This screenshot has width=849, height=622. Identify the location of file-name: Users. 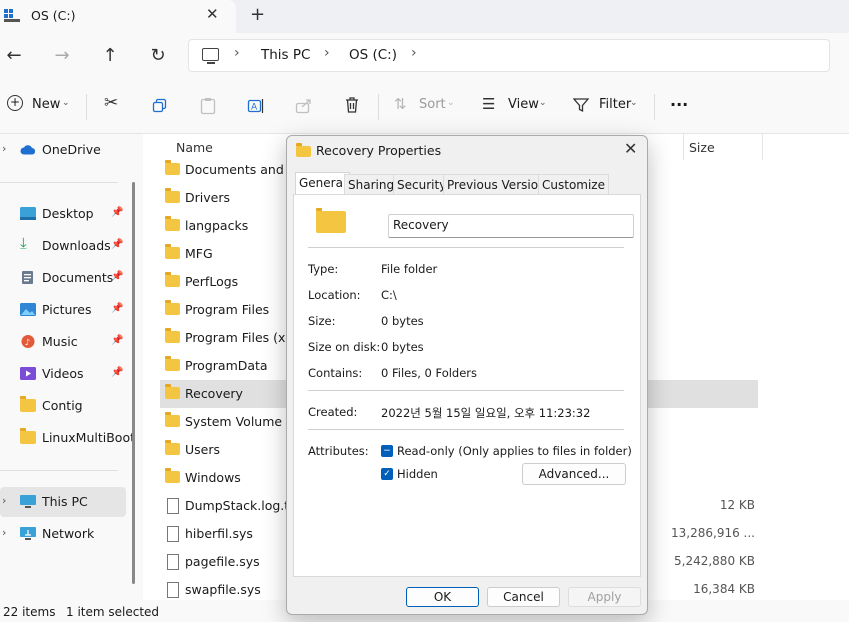
(203, 449).